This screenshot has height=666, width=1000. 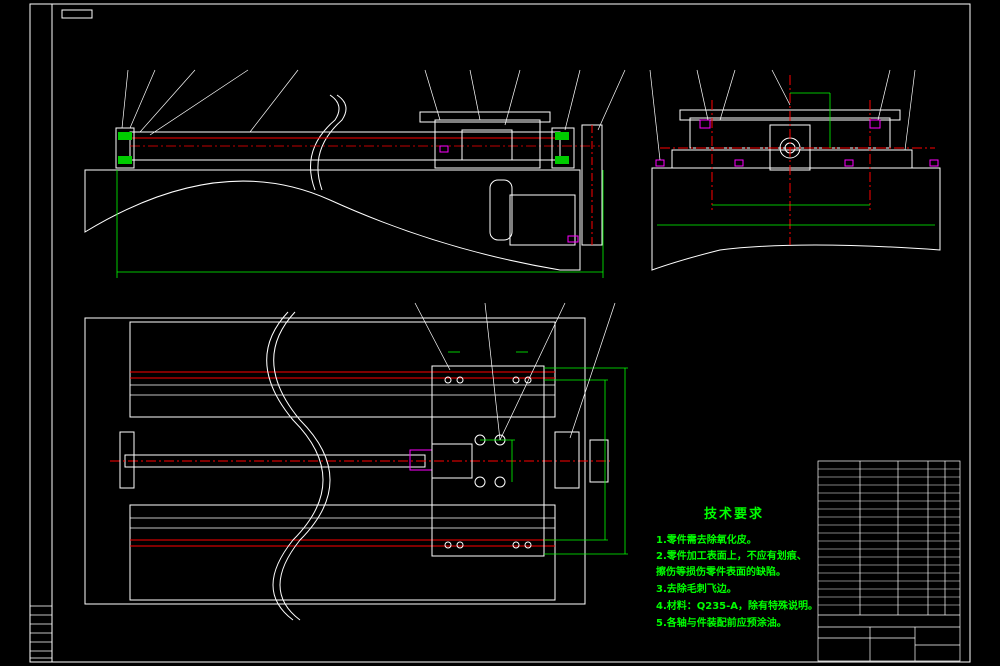 I want to click on side-view, so click(x=795, y=170).